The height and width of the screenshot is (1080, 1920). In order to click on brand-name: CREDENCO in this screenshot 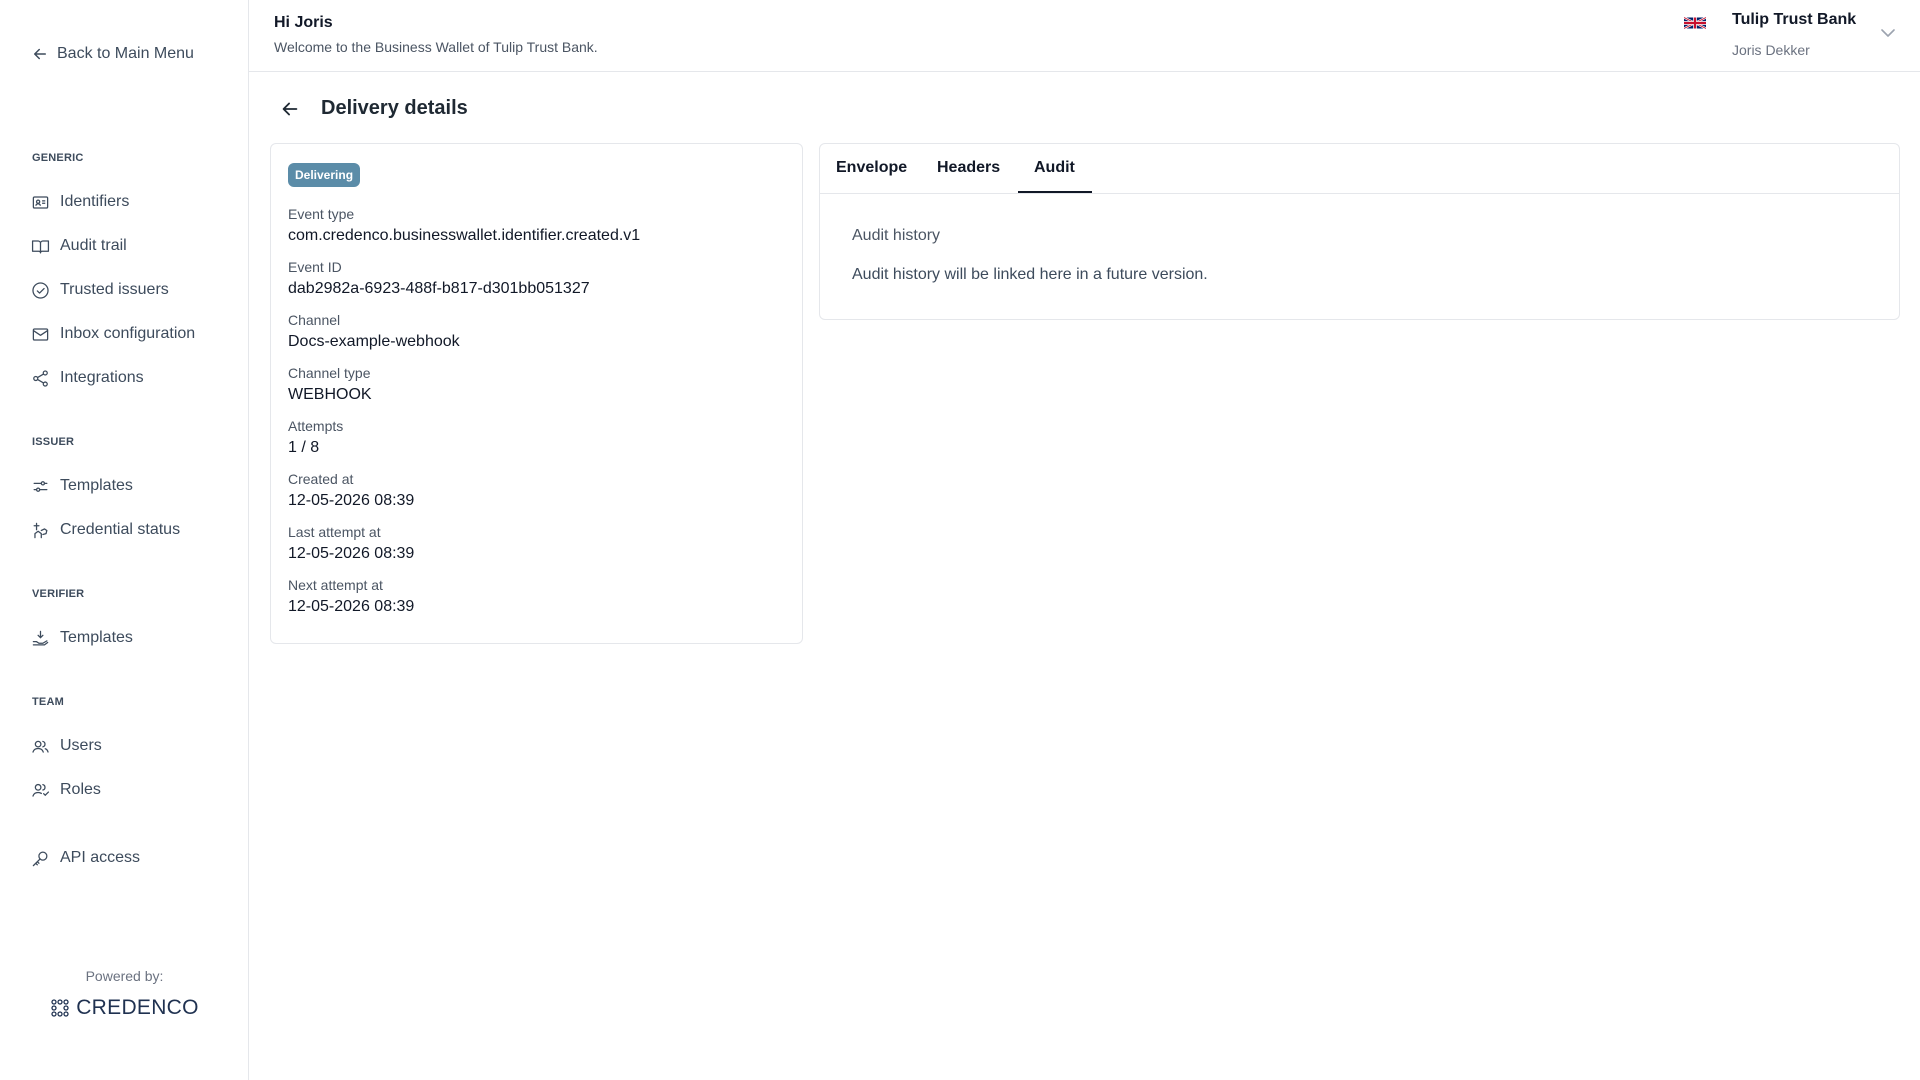, I will do `click(137, 1007)`.